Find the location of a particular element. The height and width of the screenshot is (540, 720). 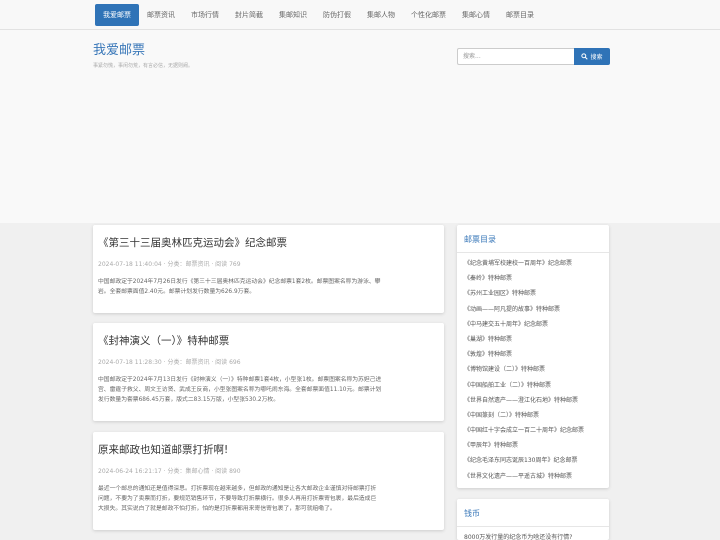

nav-item-anti-fake: 防伪打假 is located at coordinates (337, 15).